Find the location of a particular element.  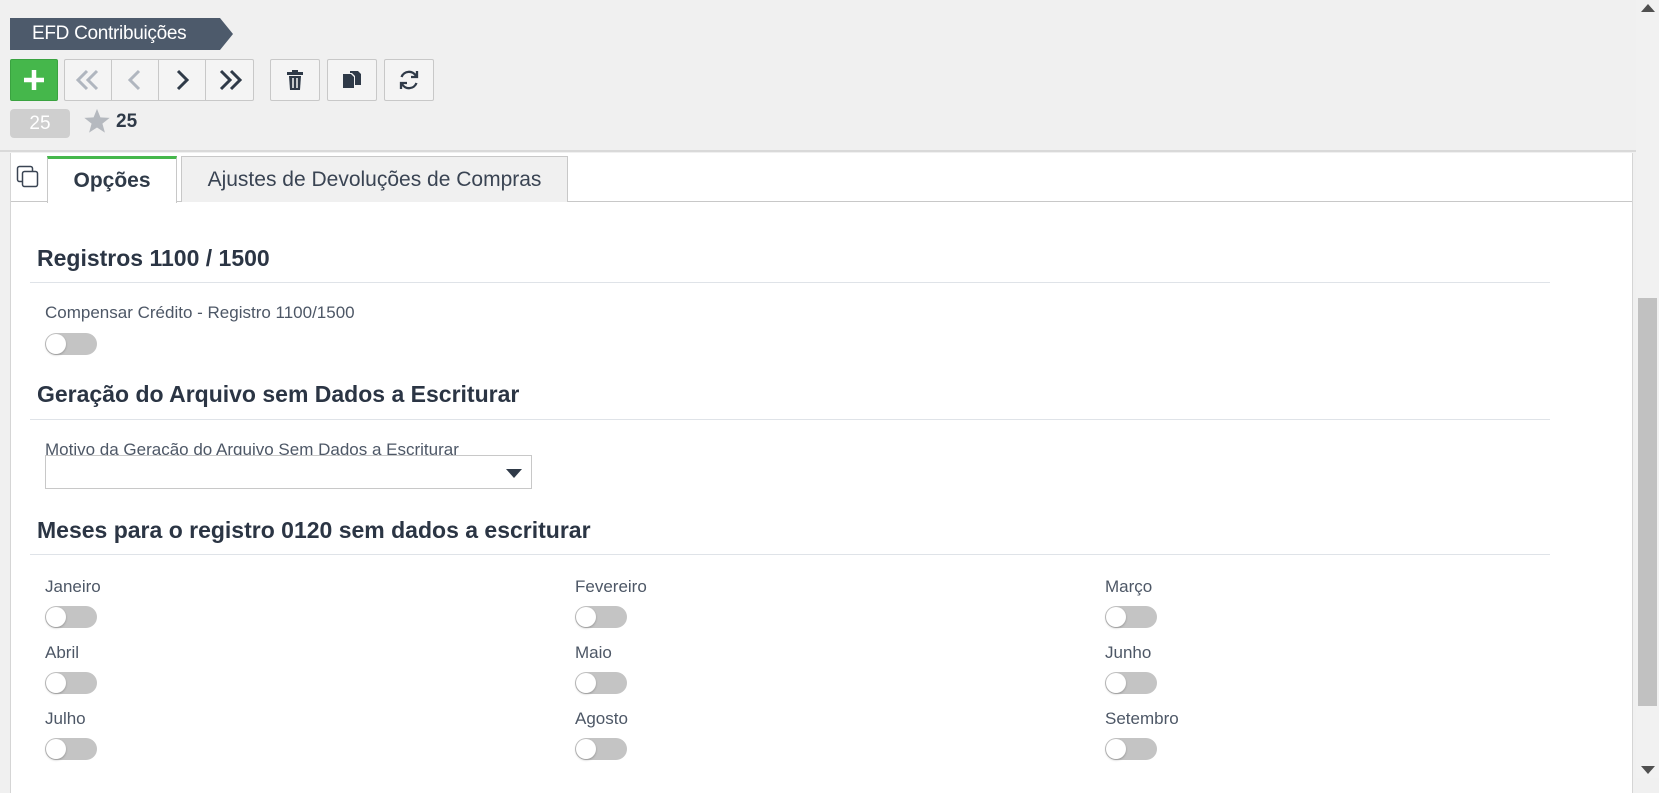

last-record-button is located at coordinates (229, 80).